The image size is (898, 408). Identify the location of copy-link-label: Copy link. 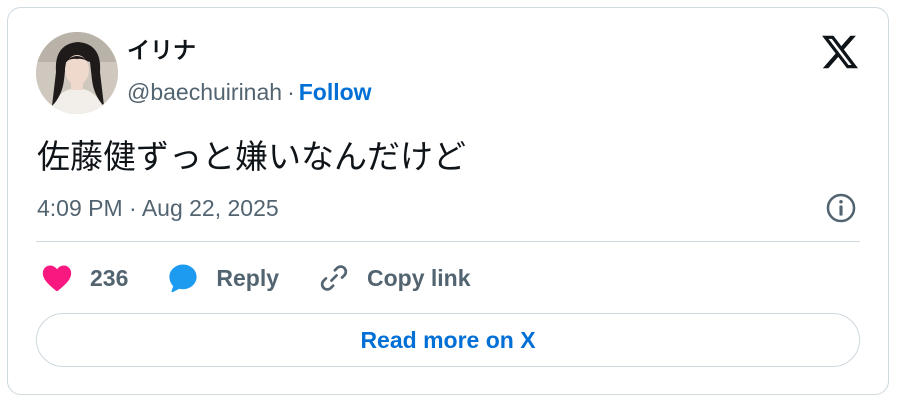
(419, 277).